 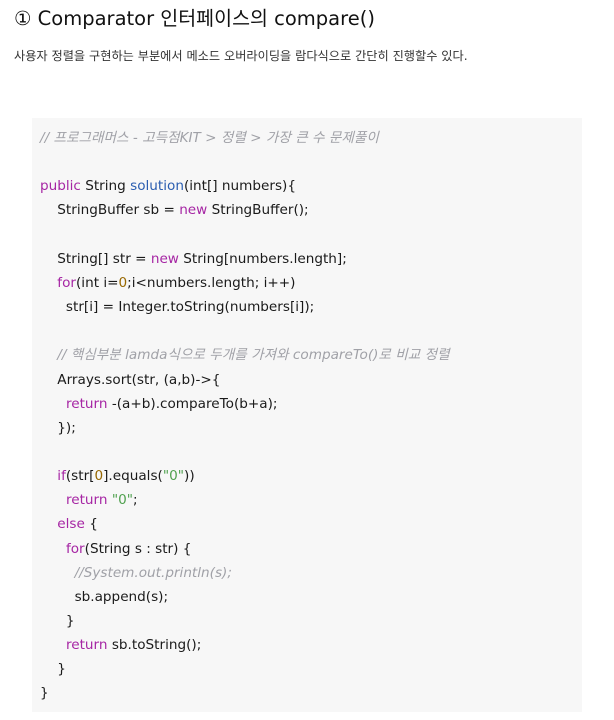 What do you see at coordinates (194, 18) in the screenshot?
I see `section-heading: ① Comparator 인터페이스의 compare()` at bounding box center [194, 18].